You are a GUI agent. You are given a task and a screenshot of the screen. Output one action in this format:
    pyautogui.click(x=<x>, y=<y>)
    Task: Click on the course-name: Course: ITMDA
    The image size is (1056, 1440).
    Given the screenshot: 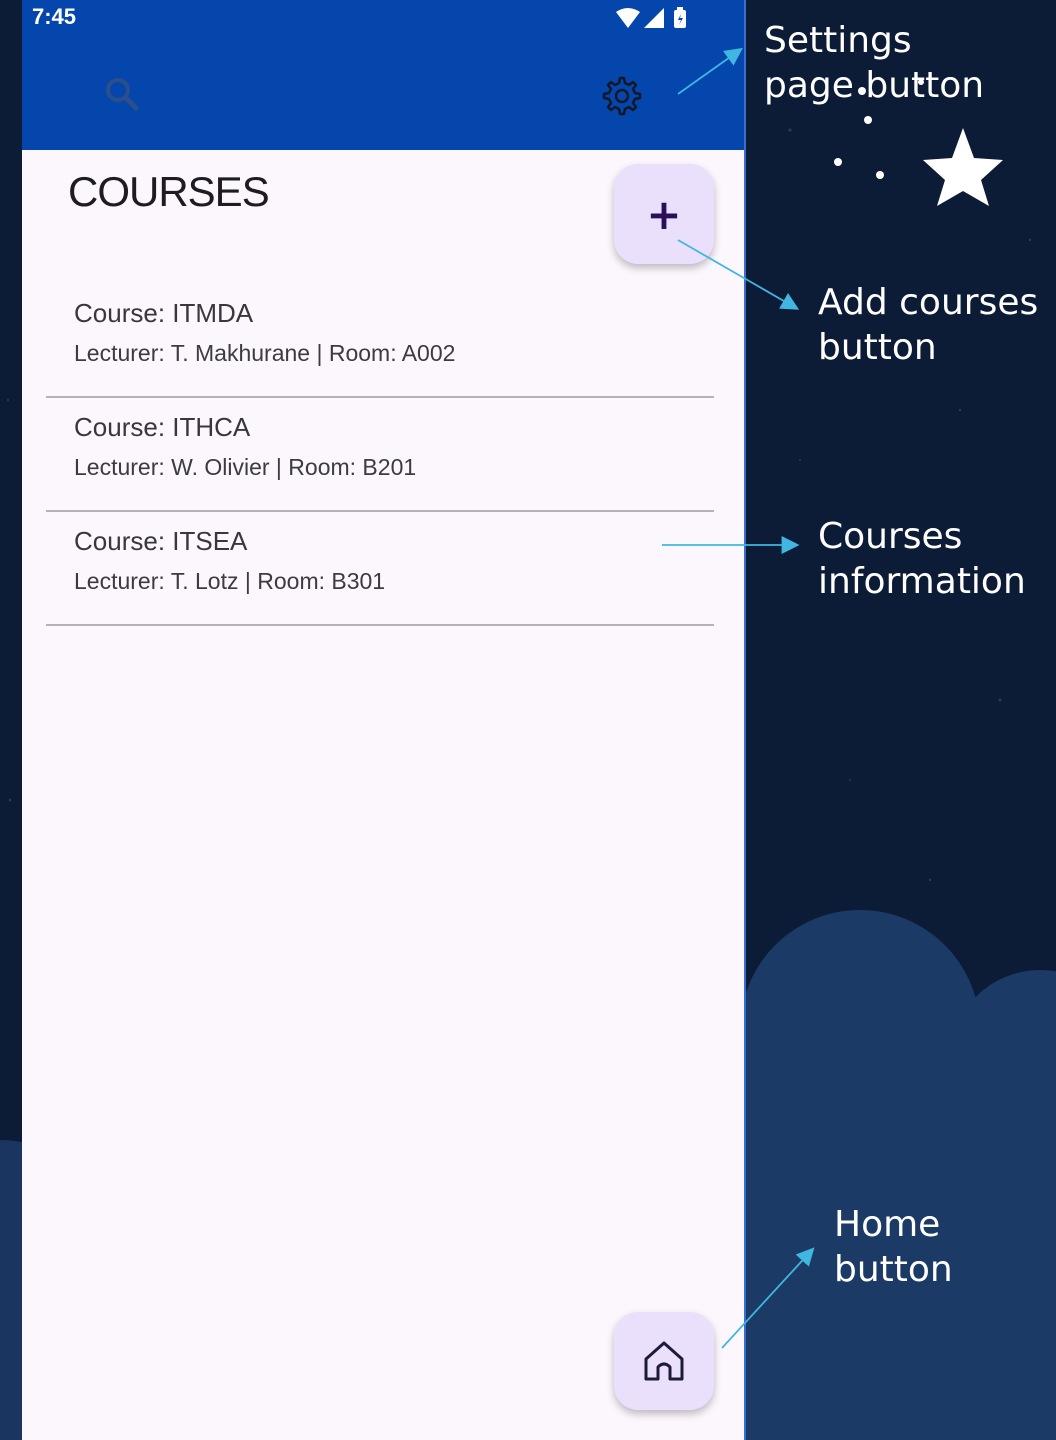 What is the action you would take?
    pyautogui.click(x=164, y=313)
    